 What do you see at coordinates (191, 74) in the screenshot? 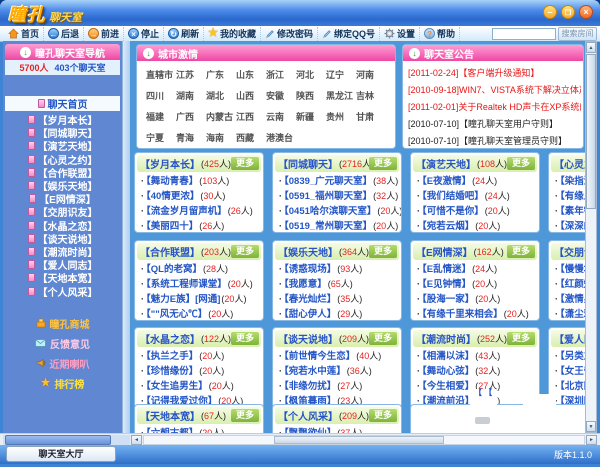
I see `city-link: 江苏` at bounding box center [191, 74].